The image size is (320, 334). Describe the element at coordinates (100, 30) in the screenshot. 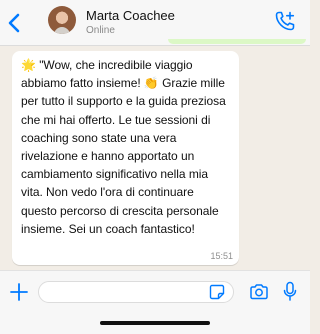

I see `contact-status: Online` at that location.